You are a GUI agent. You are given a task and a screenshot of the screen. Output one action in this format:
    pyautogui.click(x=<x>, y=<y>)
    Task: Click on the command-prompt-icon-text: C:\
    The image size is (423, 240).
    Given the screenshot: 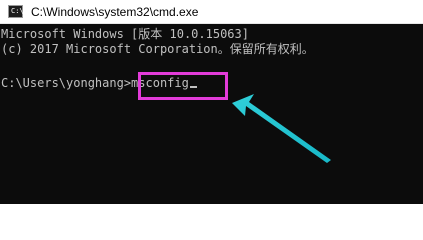 What is the action you would take?
    pyautogui.click(x=17, y=11)
    